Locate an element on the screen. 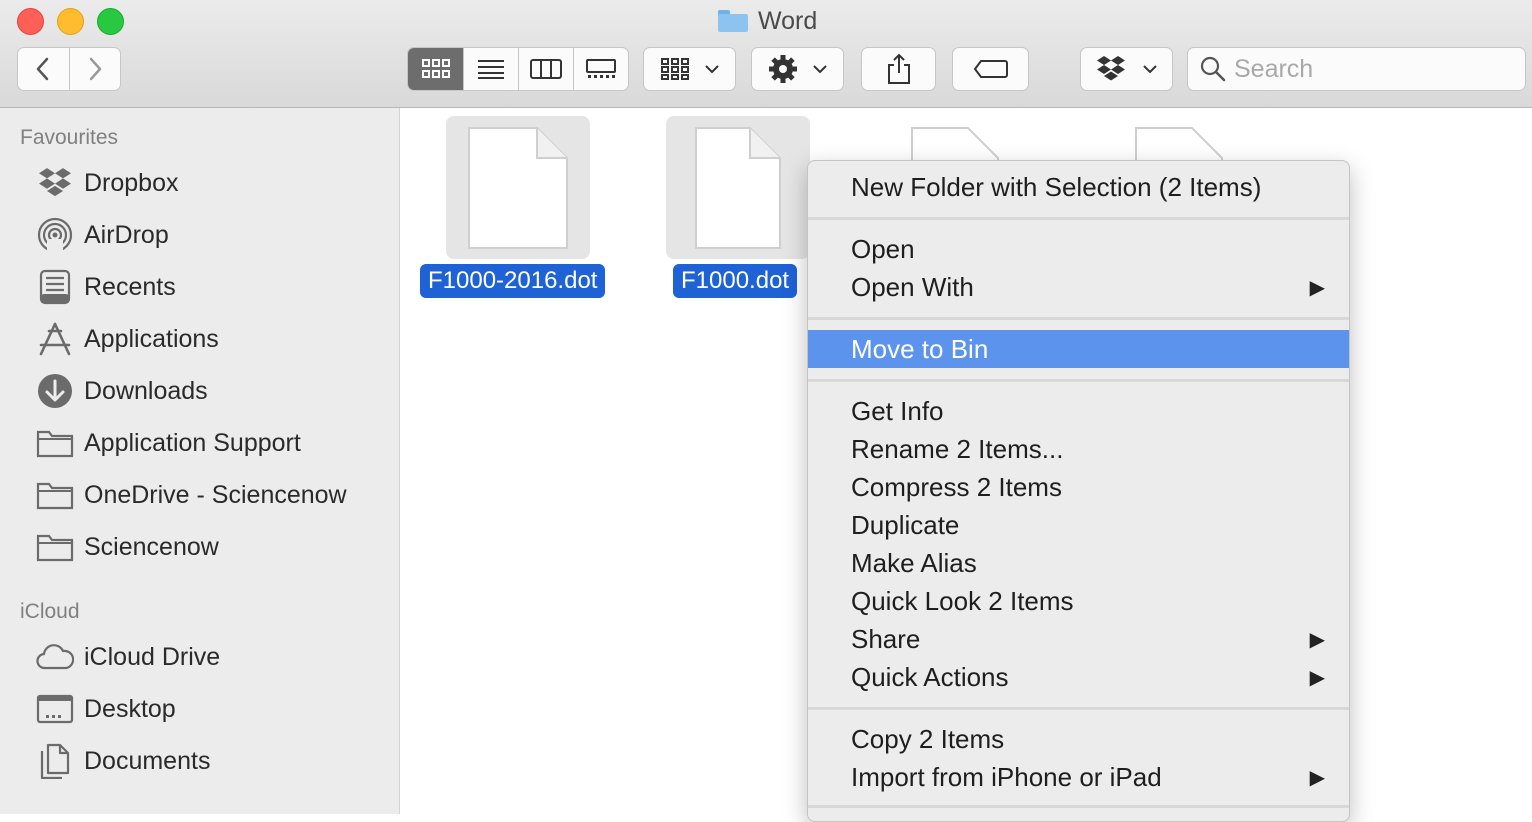 This screenshot has height=822, width=1532. list-view-icon is located at coordinates (490, 69).